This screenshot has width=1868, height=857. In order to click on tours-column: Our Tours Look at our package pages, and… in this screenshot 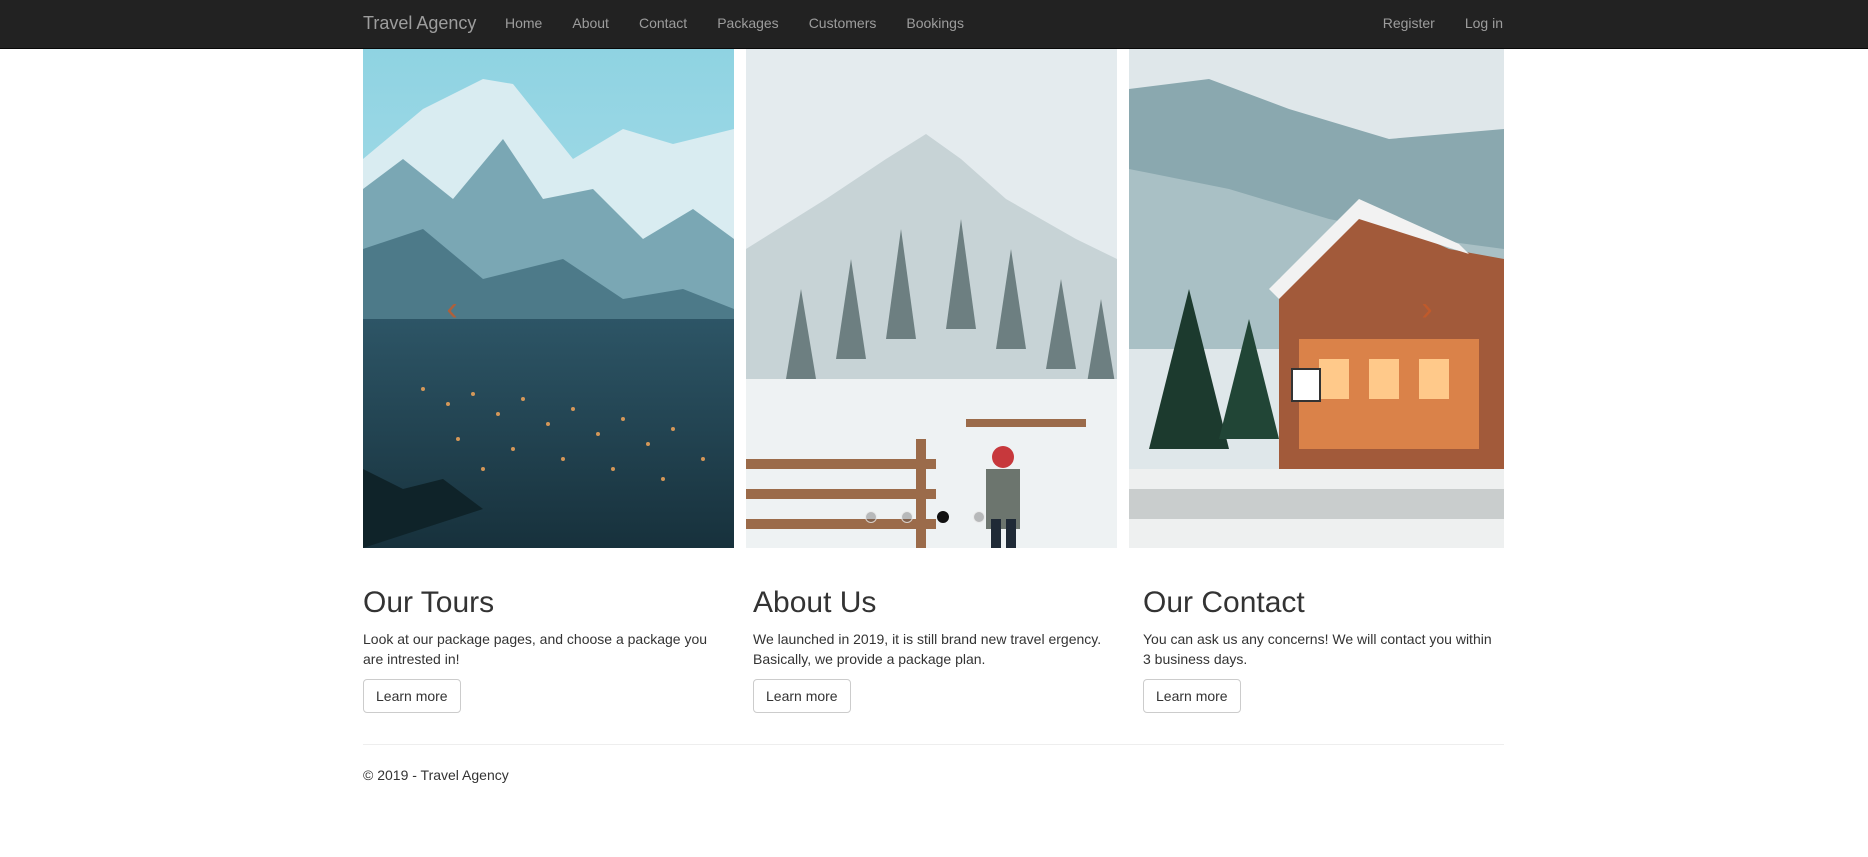, I will do `click(543, 649)`.